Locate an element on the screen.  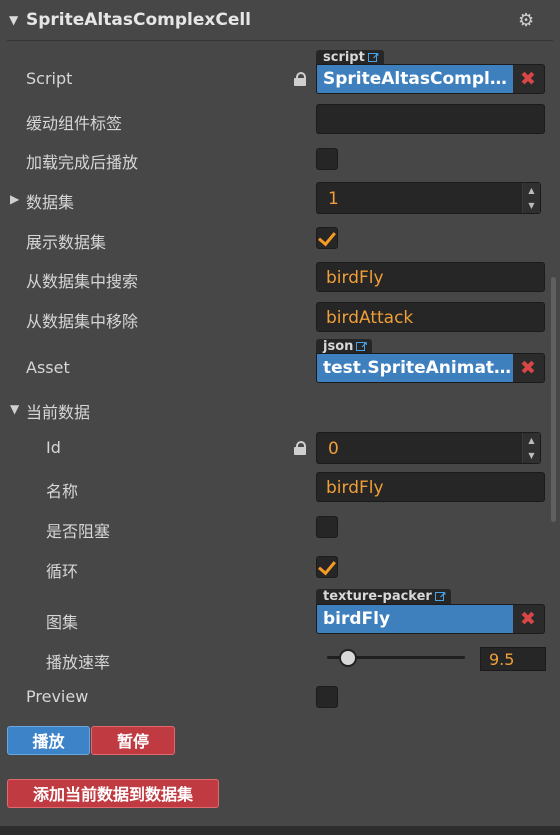
prop-row-preview: Preview is located at coordinates (280, 697).